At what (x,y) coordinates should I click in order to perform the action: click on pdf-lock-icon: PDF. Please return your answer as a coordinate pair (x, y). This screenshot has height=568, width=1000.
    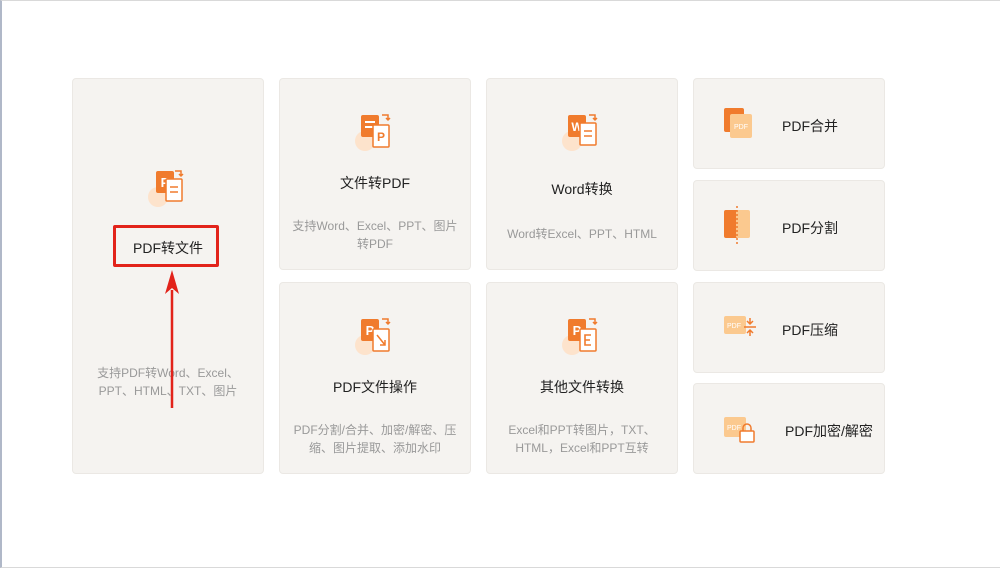
    Looking at the image, I should click on (739, 430).